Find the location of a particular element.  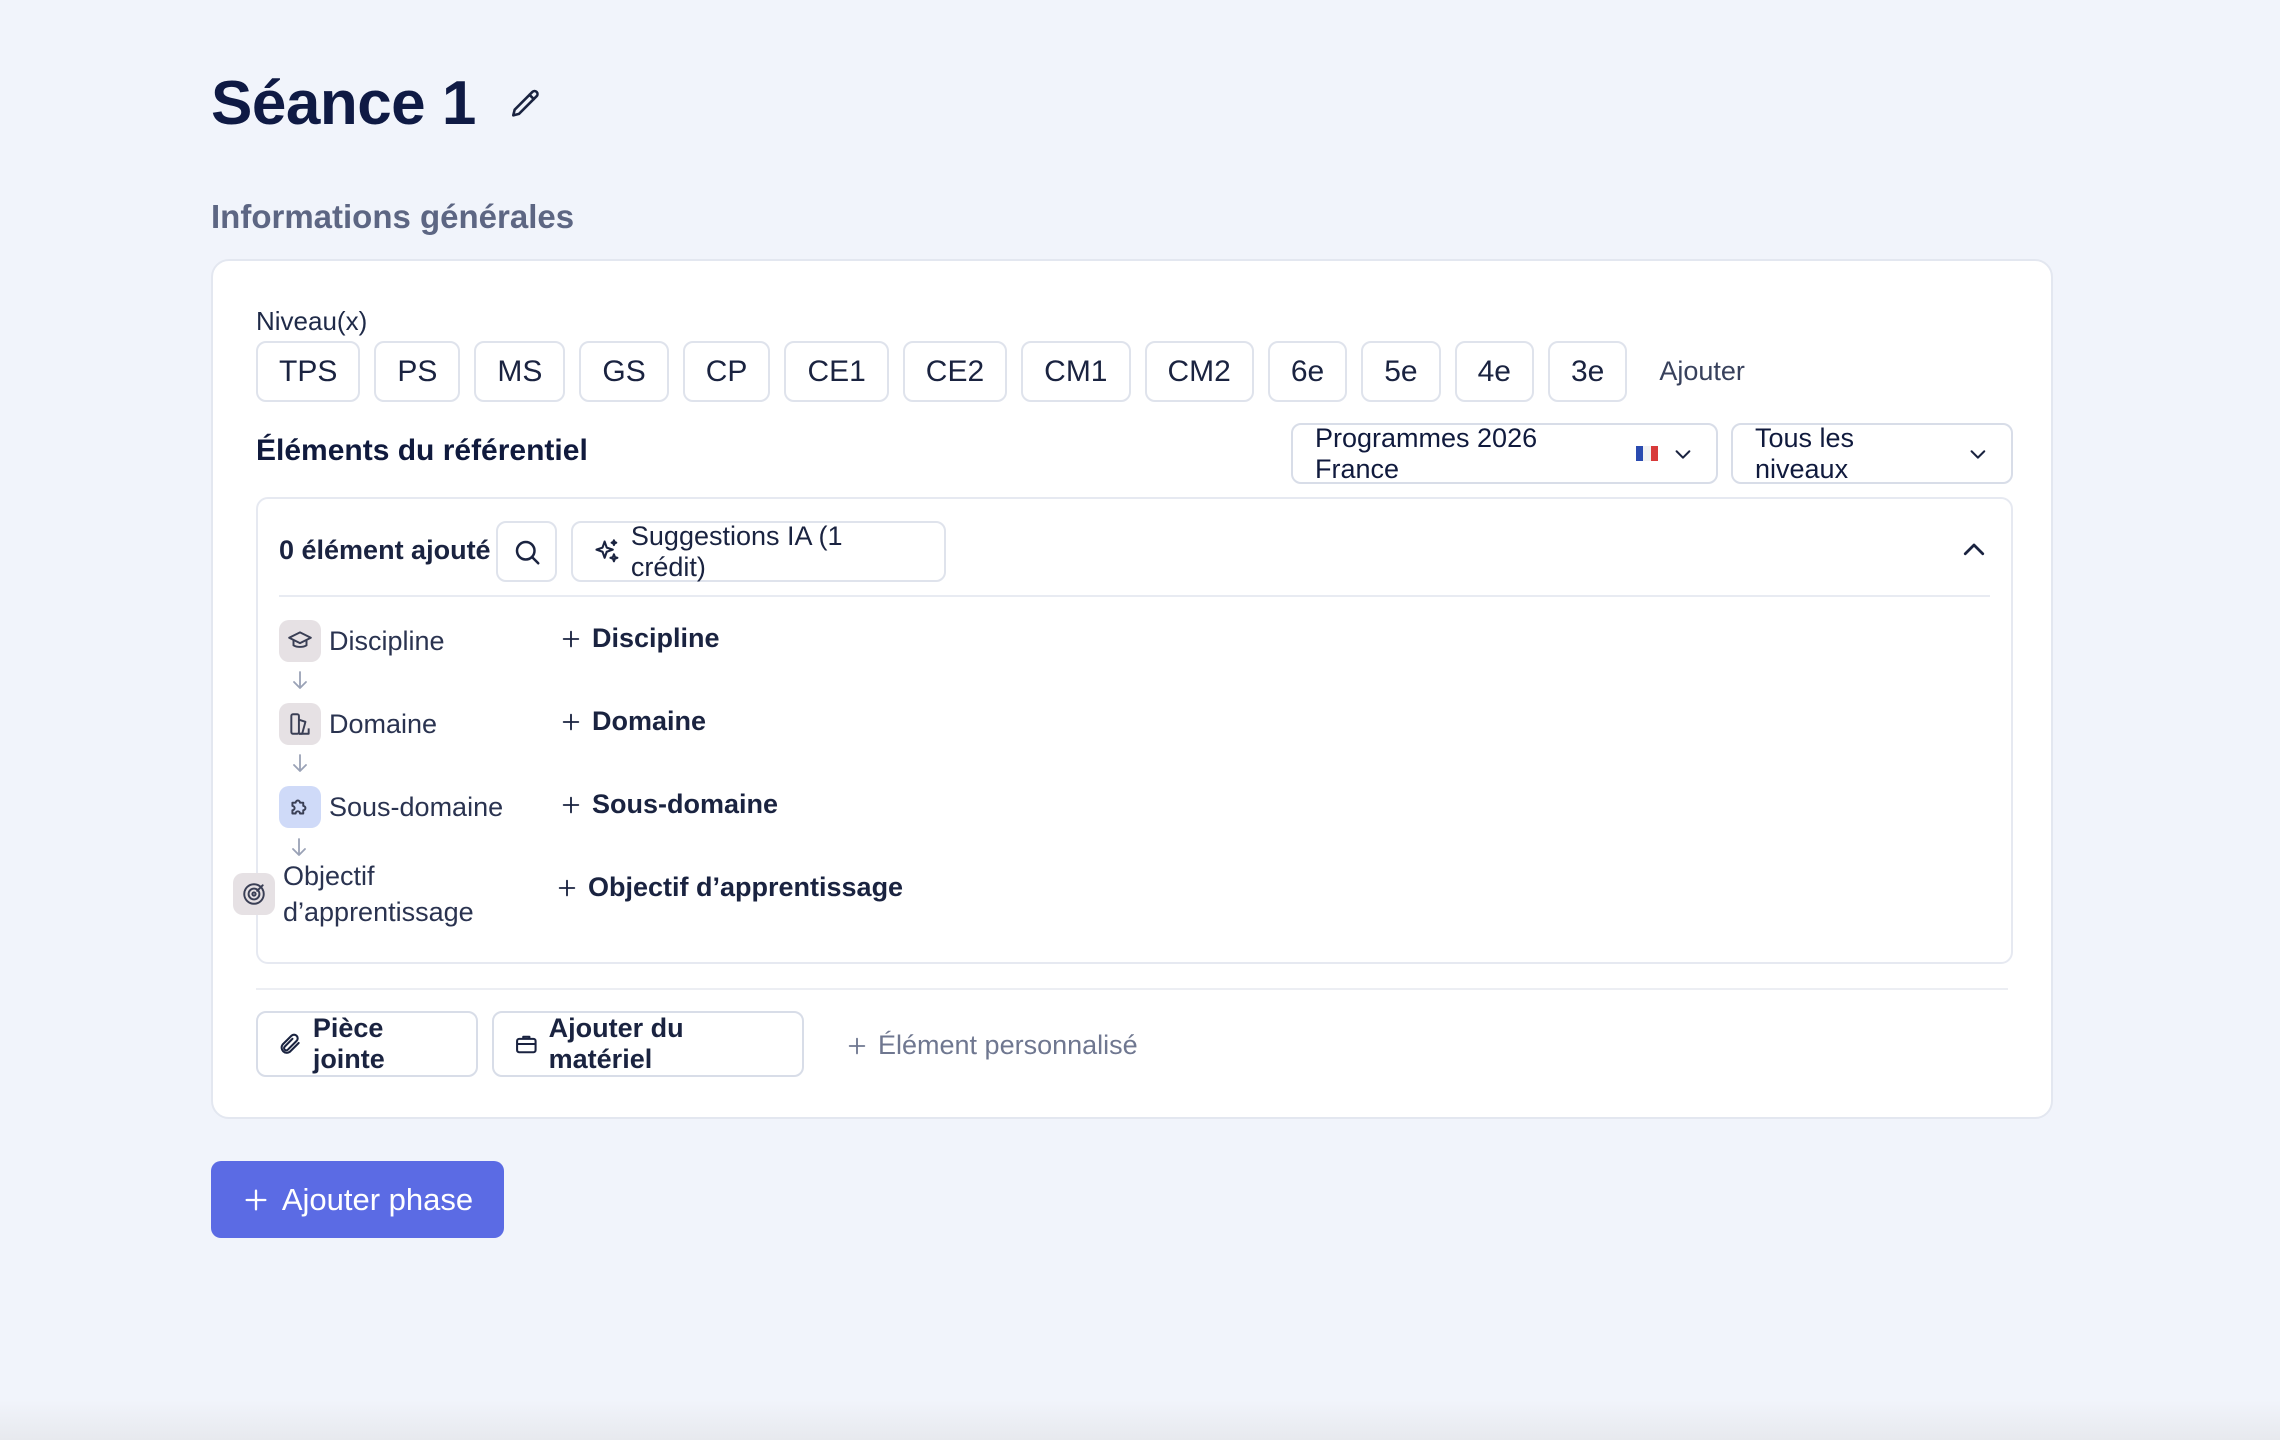

level-chip-3e: 3e is located at coordinates (1587, 371).